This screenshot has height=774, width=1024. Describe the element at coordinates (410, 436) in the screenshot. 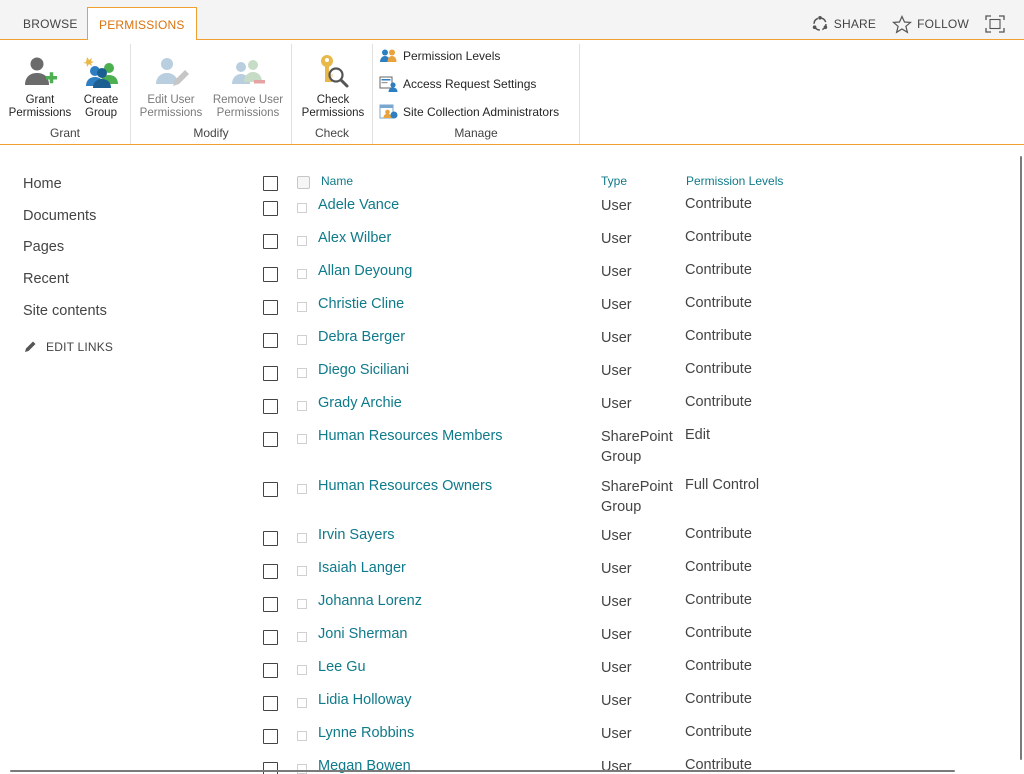

I see `row-name-link: Human Resources Members` at that location.